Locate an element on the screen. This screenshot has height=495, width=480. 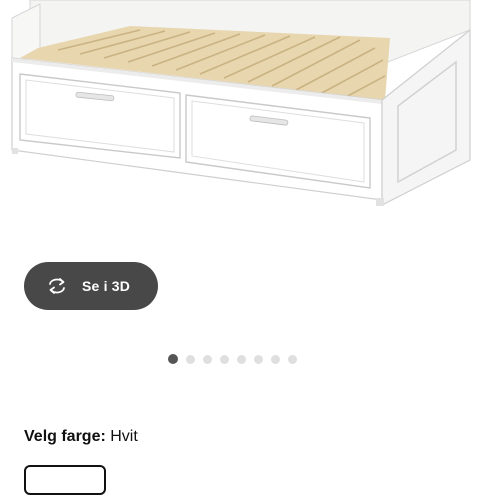
bed-leg-right is located at coordinates (380, 202).